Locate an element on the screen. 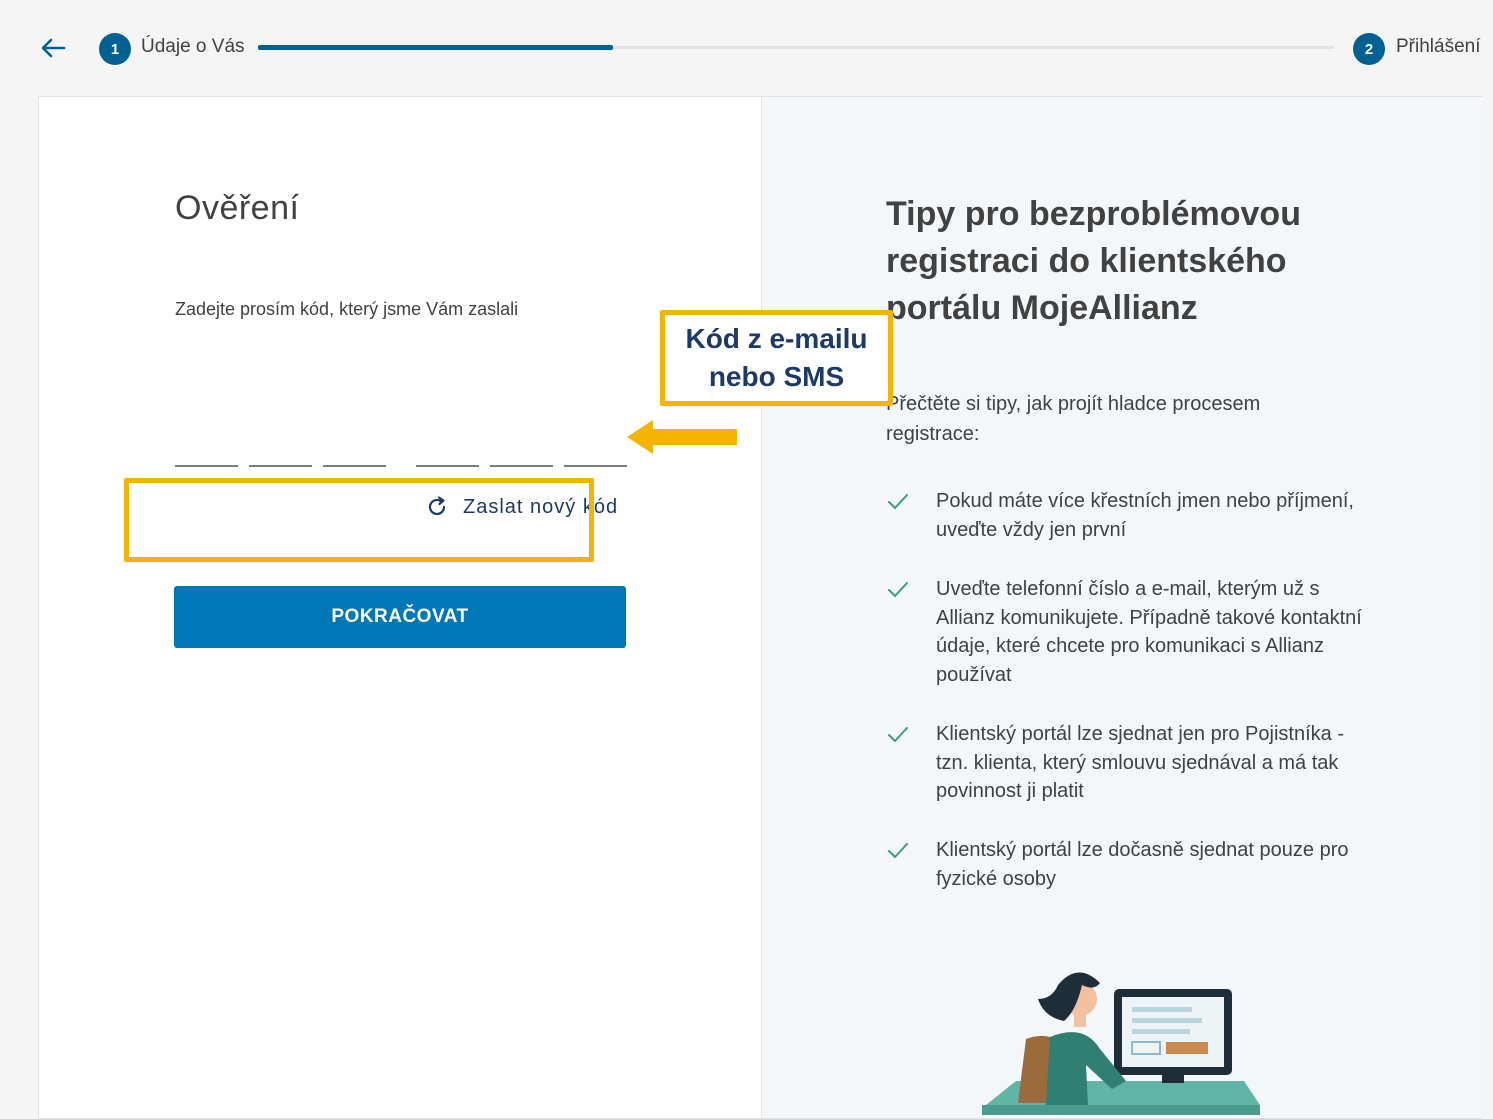  callout-line-2: nebo SMS is located at coordinates (776, 376).